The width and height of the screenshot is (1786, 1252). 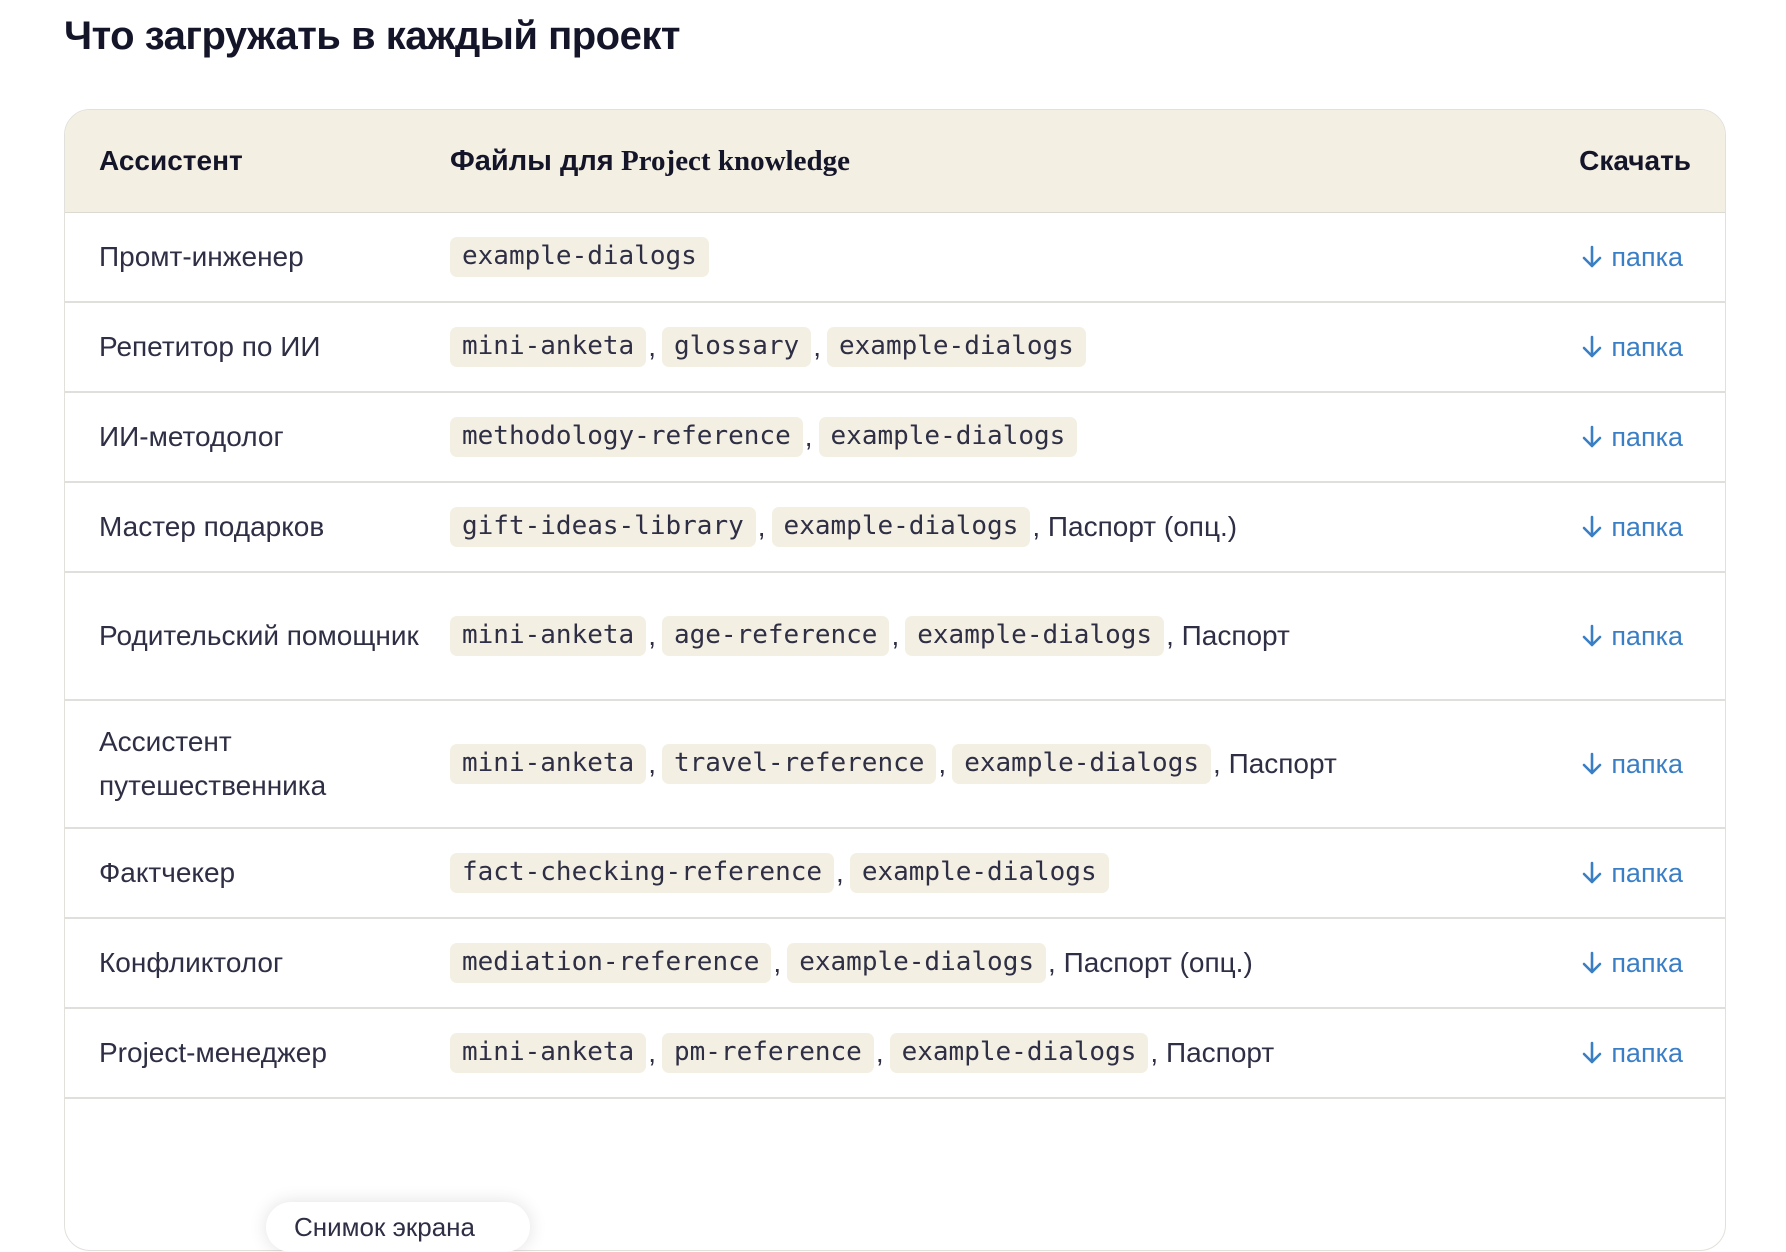 I want to click on cell-assistant-name: Конфликтолог, so click(x=191, y=962).